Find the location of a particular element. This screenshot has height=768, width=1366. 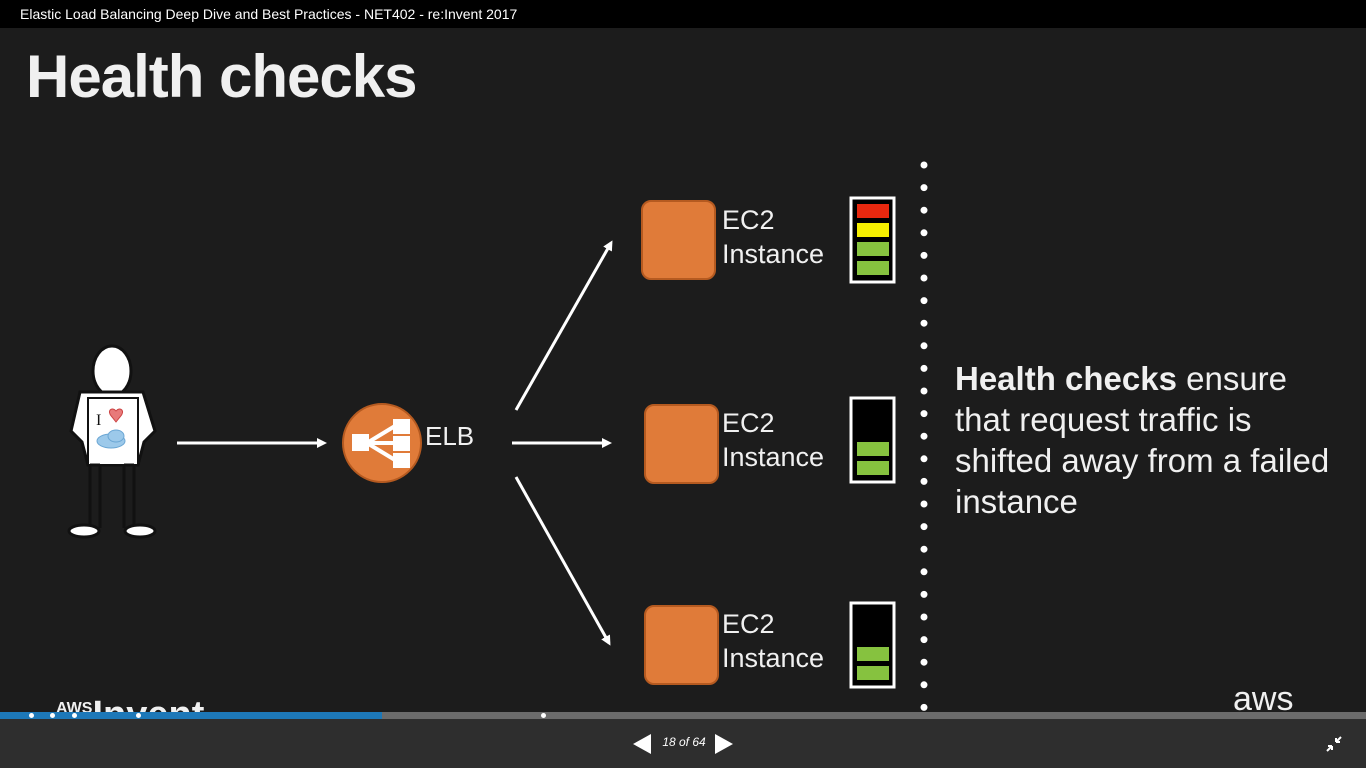

user-figure-icon: I is located at coordinates (112, 441).